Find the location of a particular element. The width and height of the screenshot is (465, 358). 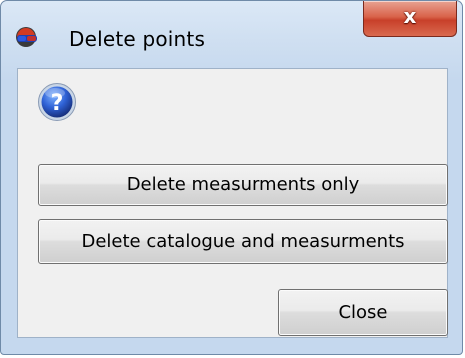

close-icon: x is located at coordinates (410, 16).